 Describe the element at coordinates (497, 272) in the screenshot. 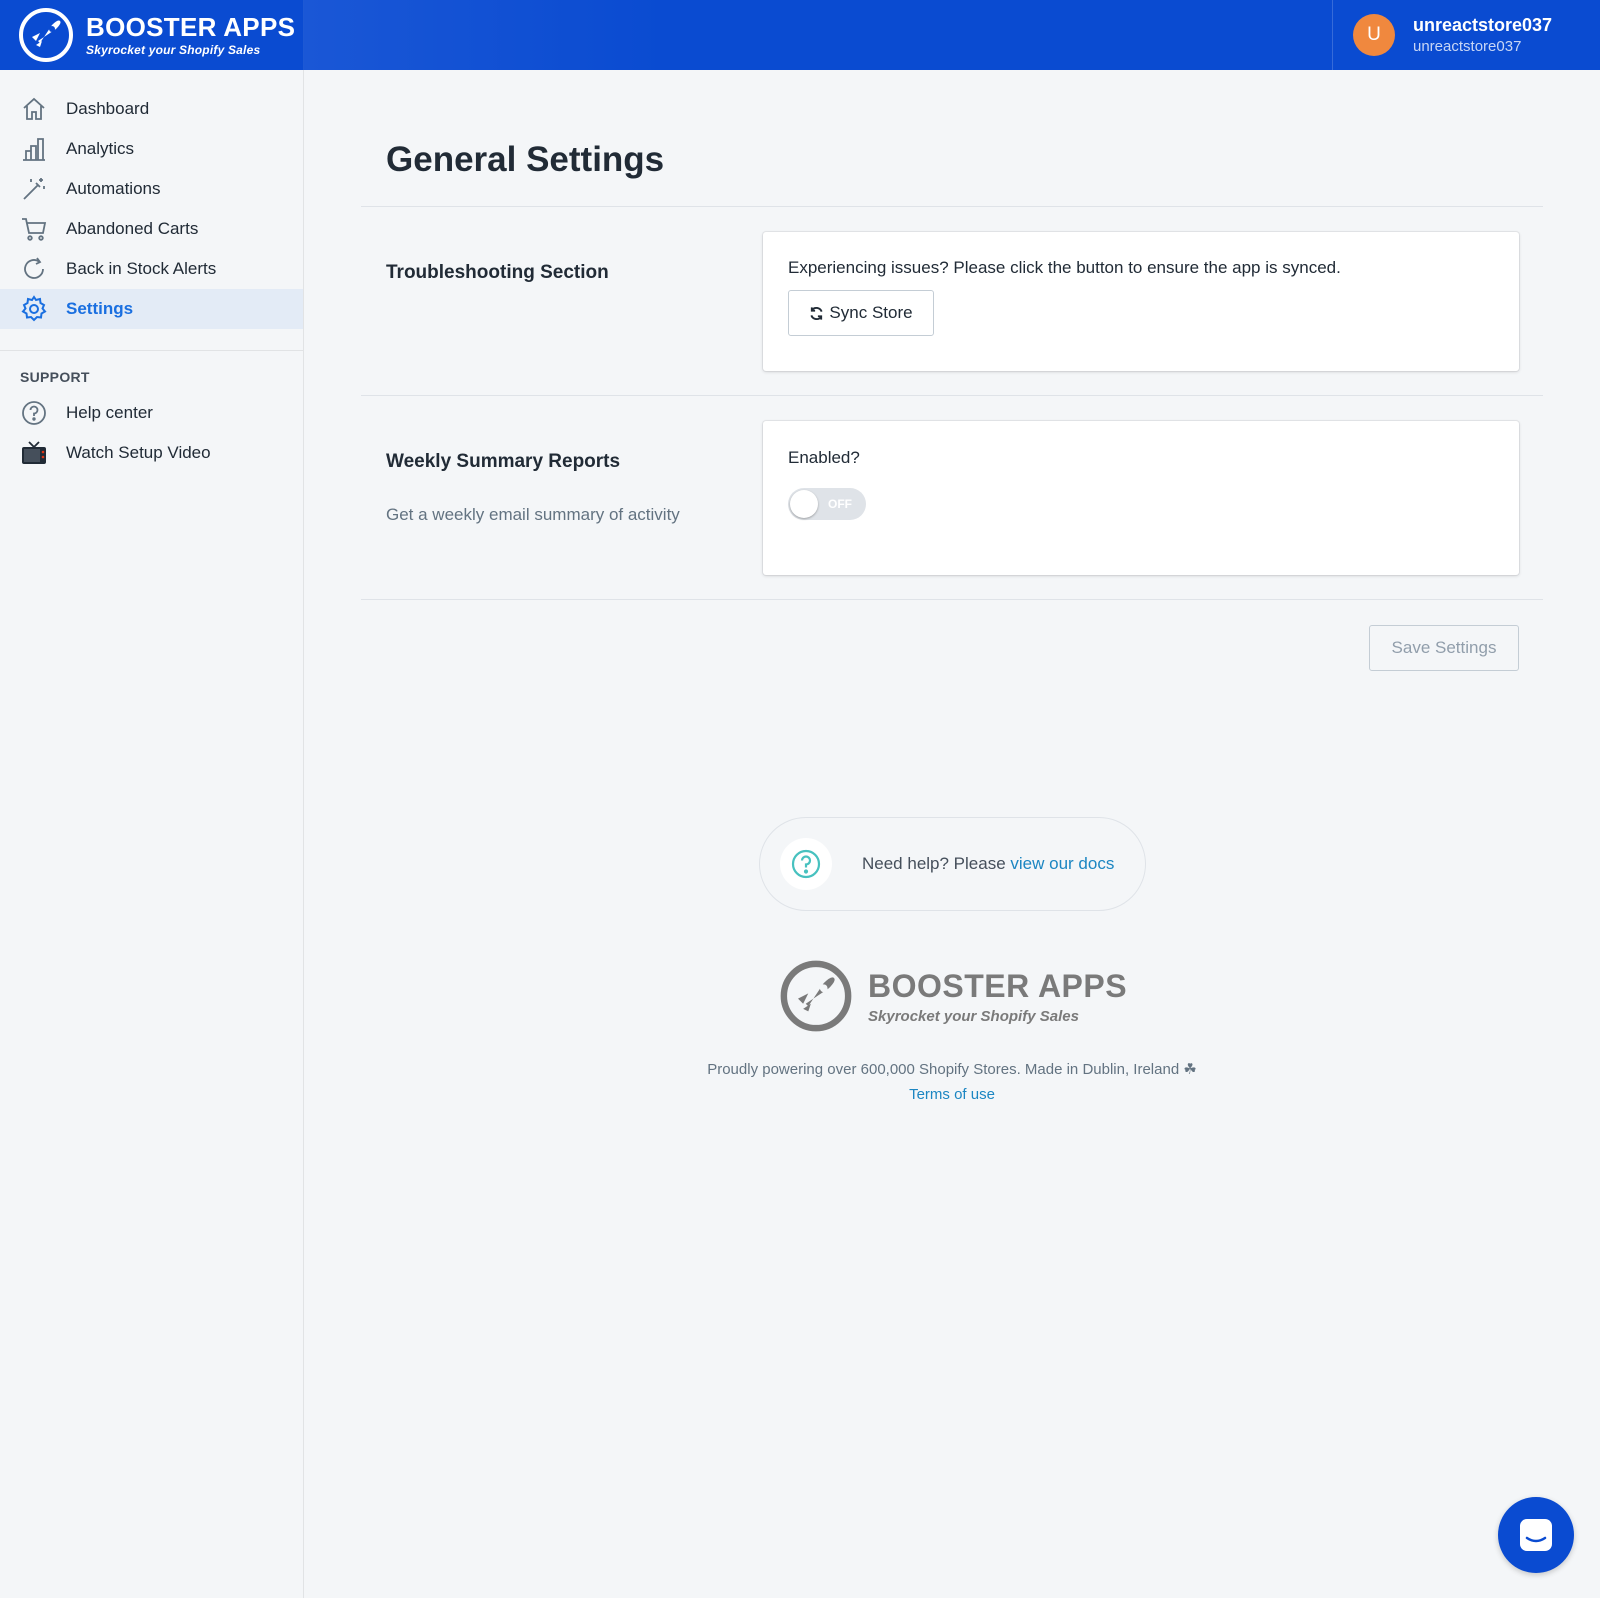

I see `troubleshooting-heading: Troubleshooting Section` at that location.